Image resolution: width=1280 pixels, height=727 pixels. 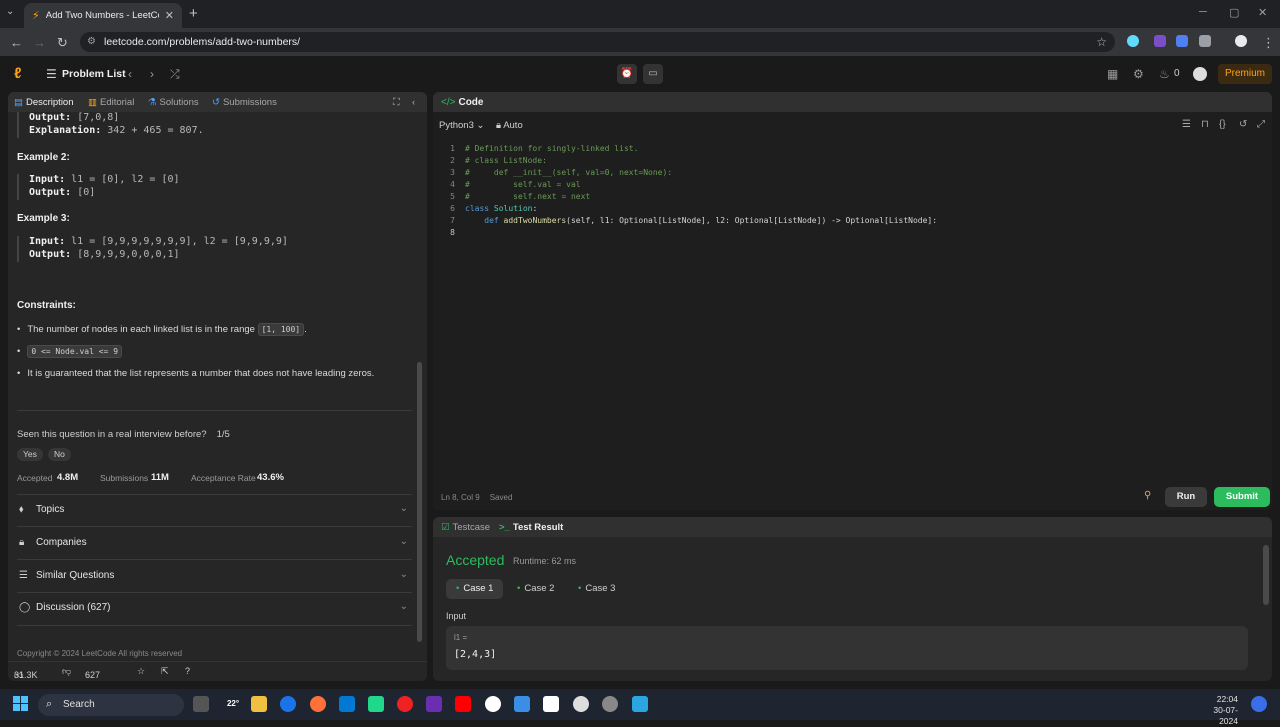 I want to click on list-icon: ☰, so click(x=51, y=74).